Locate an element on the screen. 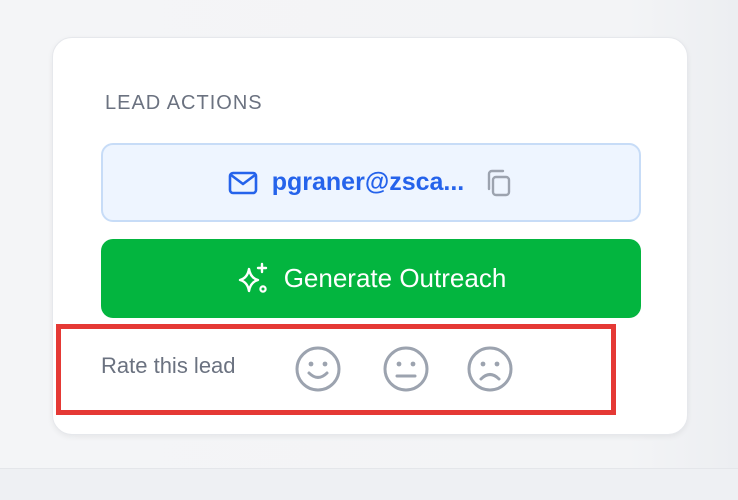 The height and width of the screenshot is (500, 738). generate-outreach-button: Generate Outreach is located at coordinates (371, 278).